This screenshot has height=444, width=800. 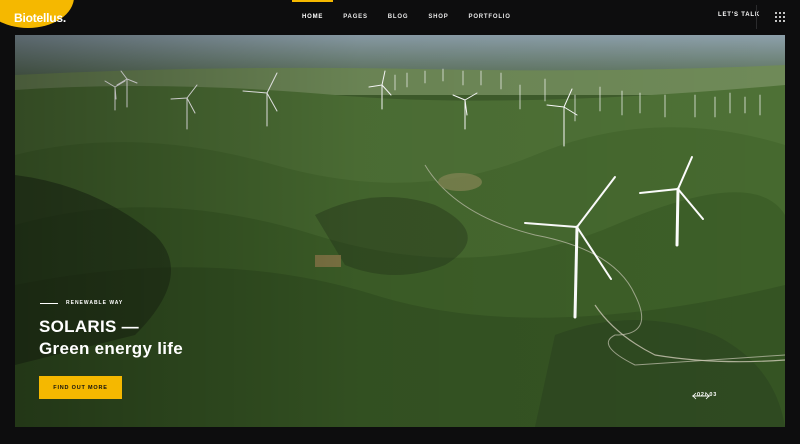 I want to click on hero-eyebrow: RENEWABLE WAY, so click(x=81, y=303).